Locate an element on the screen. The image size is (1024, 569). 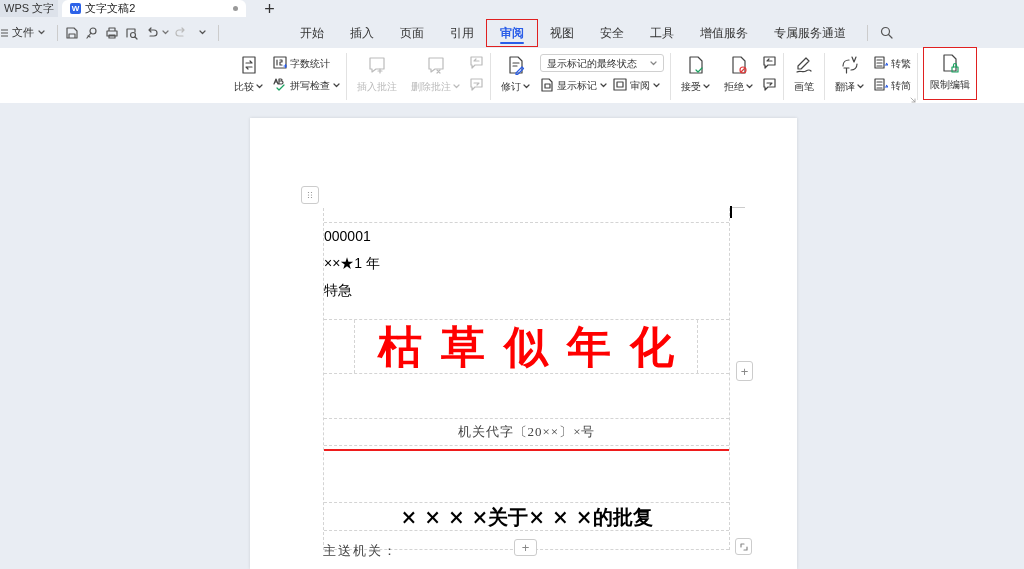
redo-icon is located at coordinates (181, 32).